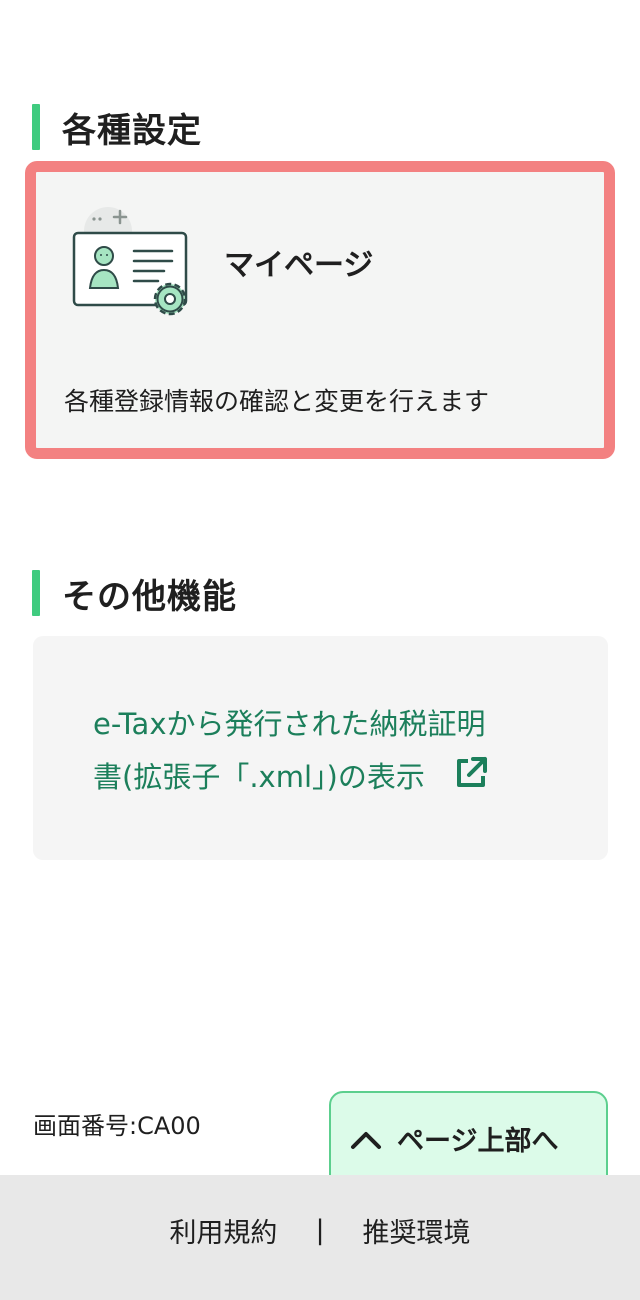 This screenshot has height=1300, width=640. What do you see at coordinates (149, 596) in the screenshot?
I see `other-section-title: その他機能` at bounding box center [149, 596].